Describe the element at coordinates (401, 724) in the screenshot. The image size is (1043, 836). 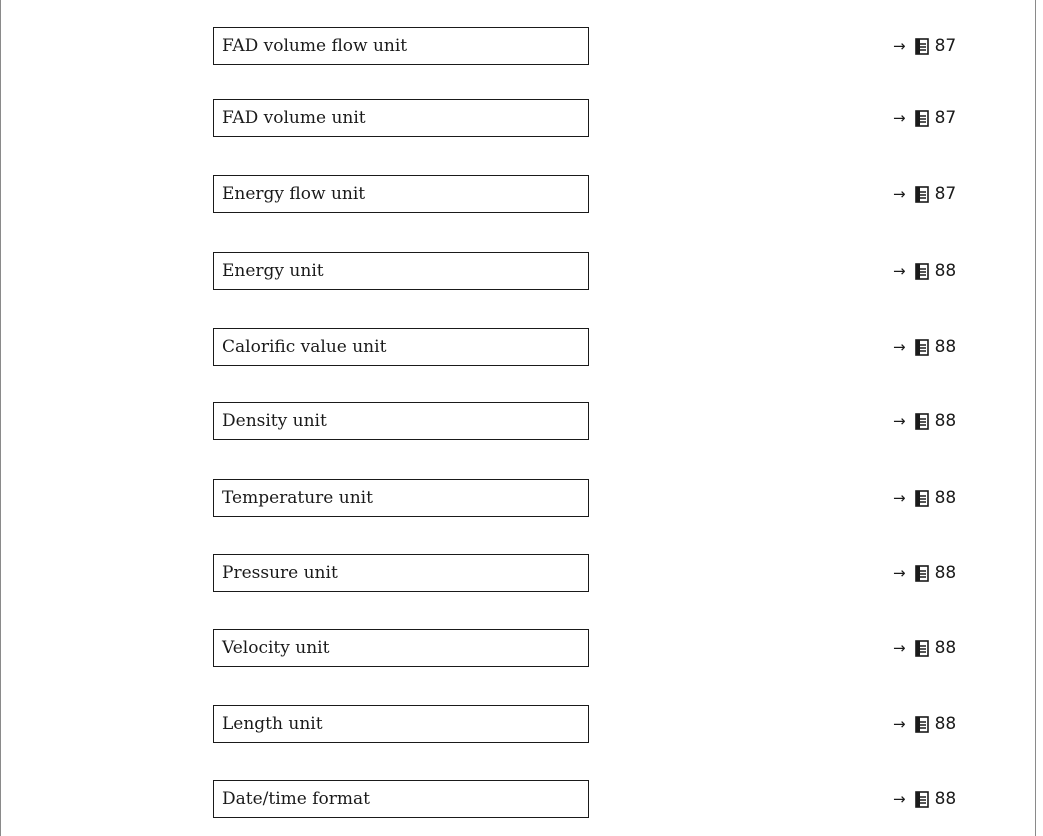
I see `parameter-box: Length unit` at that location.